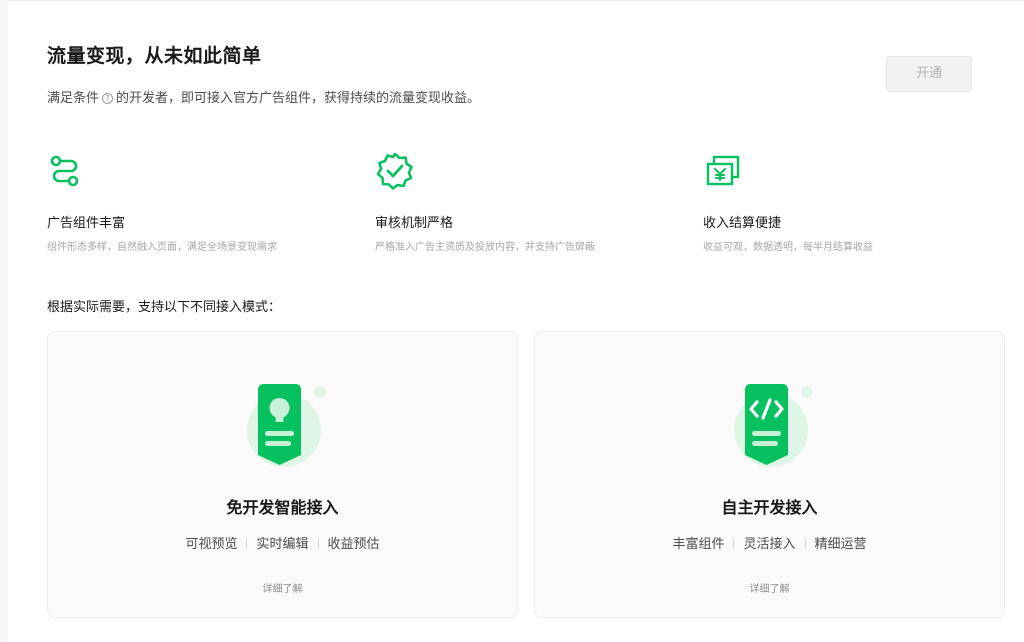  I want to click on page-description: 满足条件? 的开发者，即可接入官方广告组件，获得持续的流量变现收益。, so click(263, 96).